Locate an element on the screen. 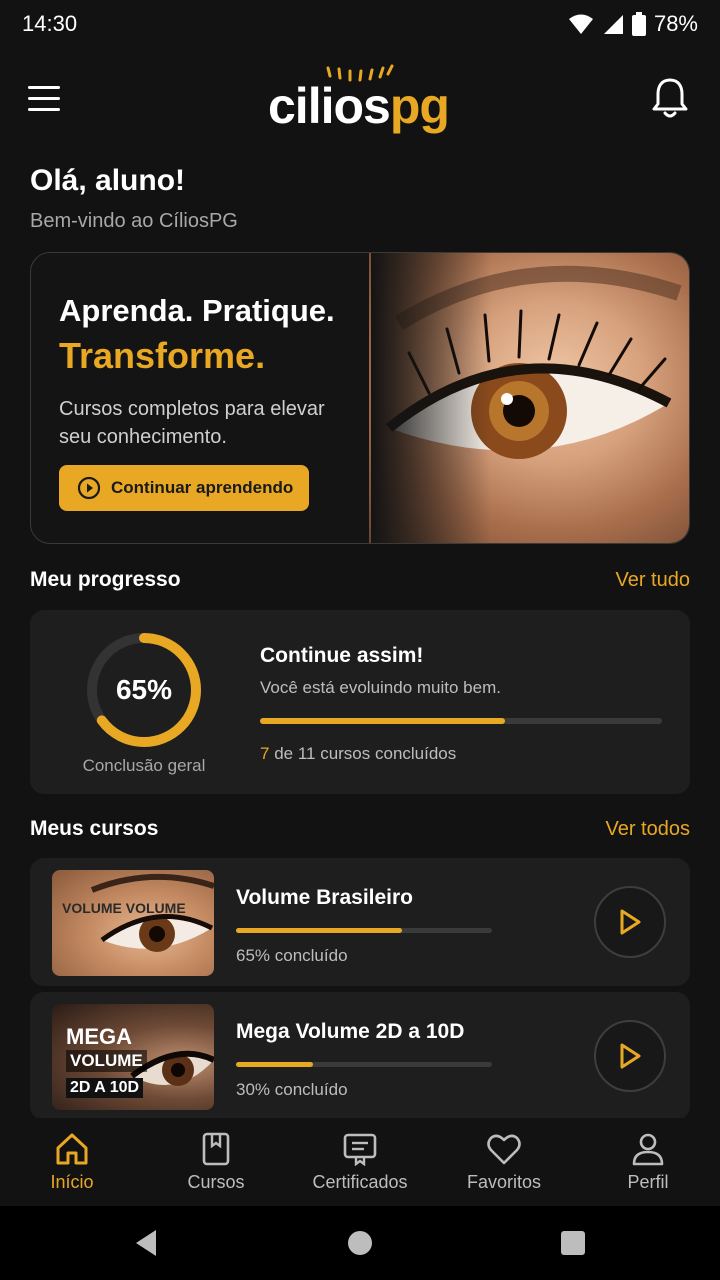  home-circle-icon is located at coordinates (360, 1243).